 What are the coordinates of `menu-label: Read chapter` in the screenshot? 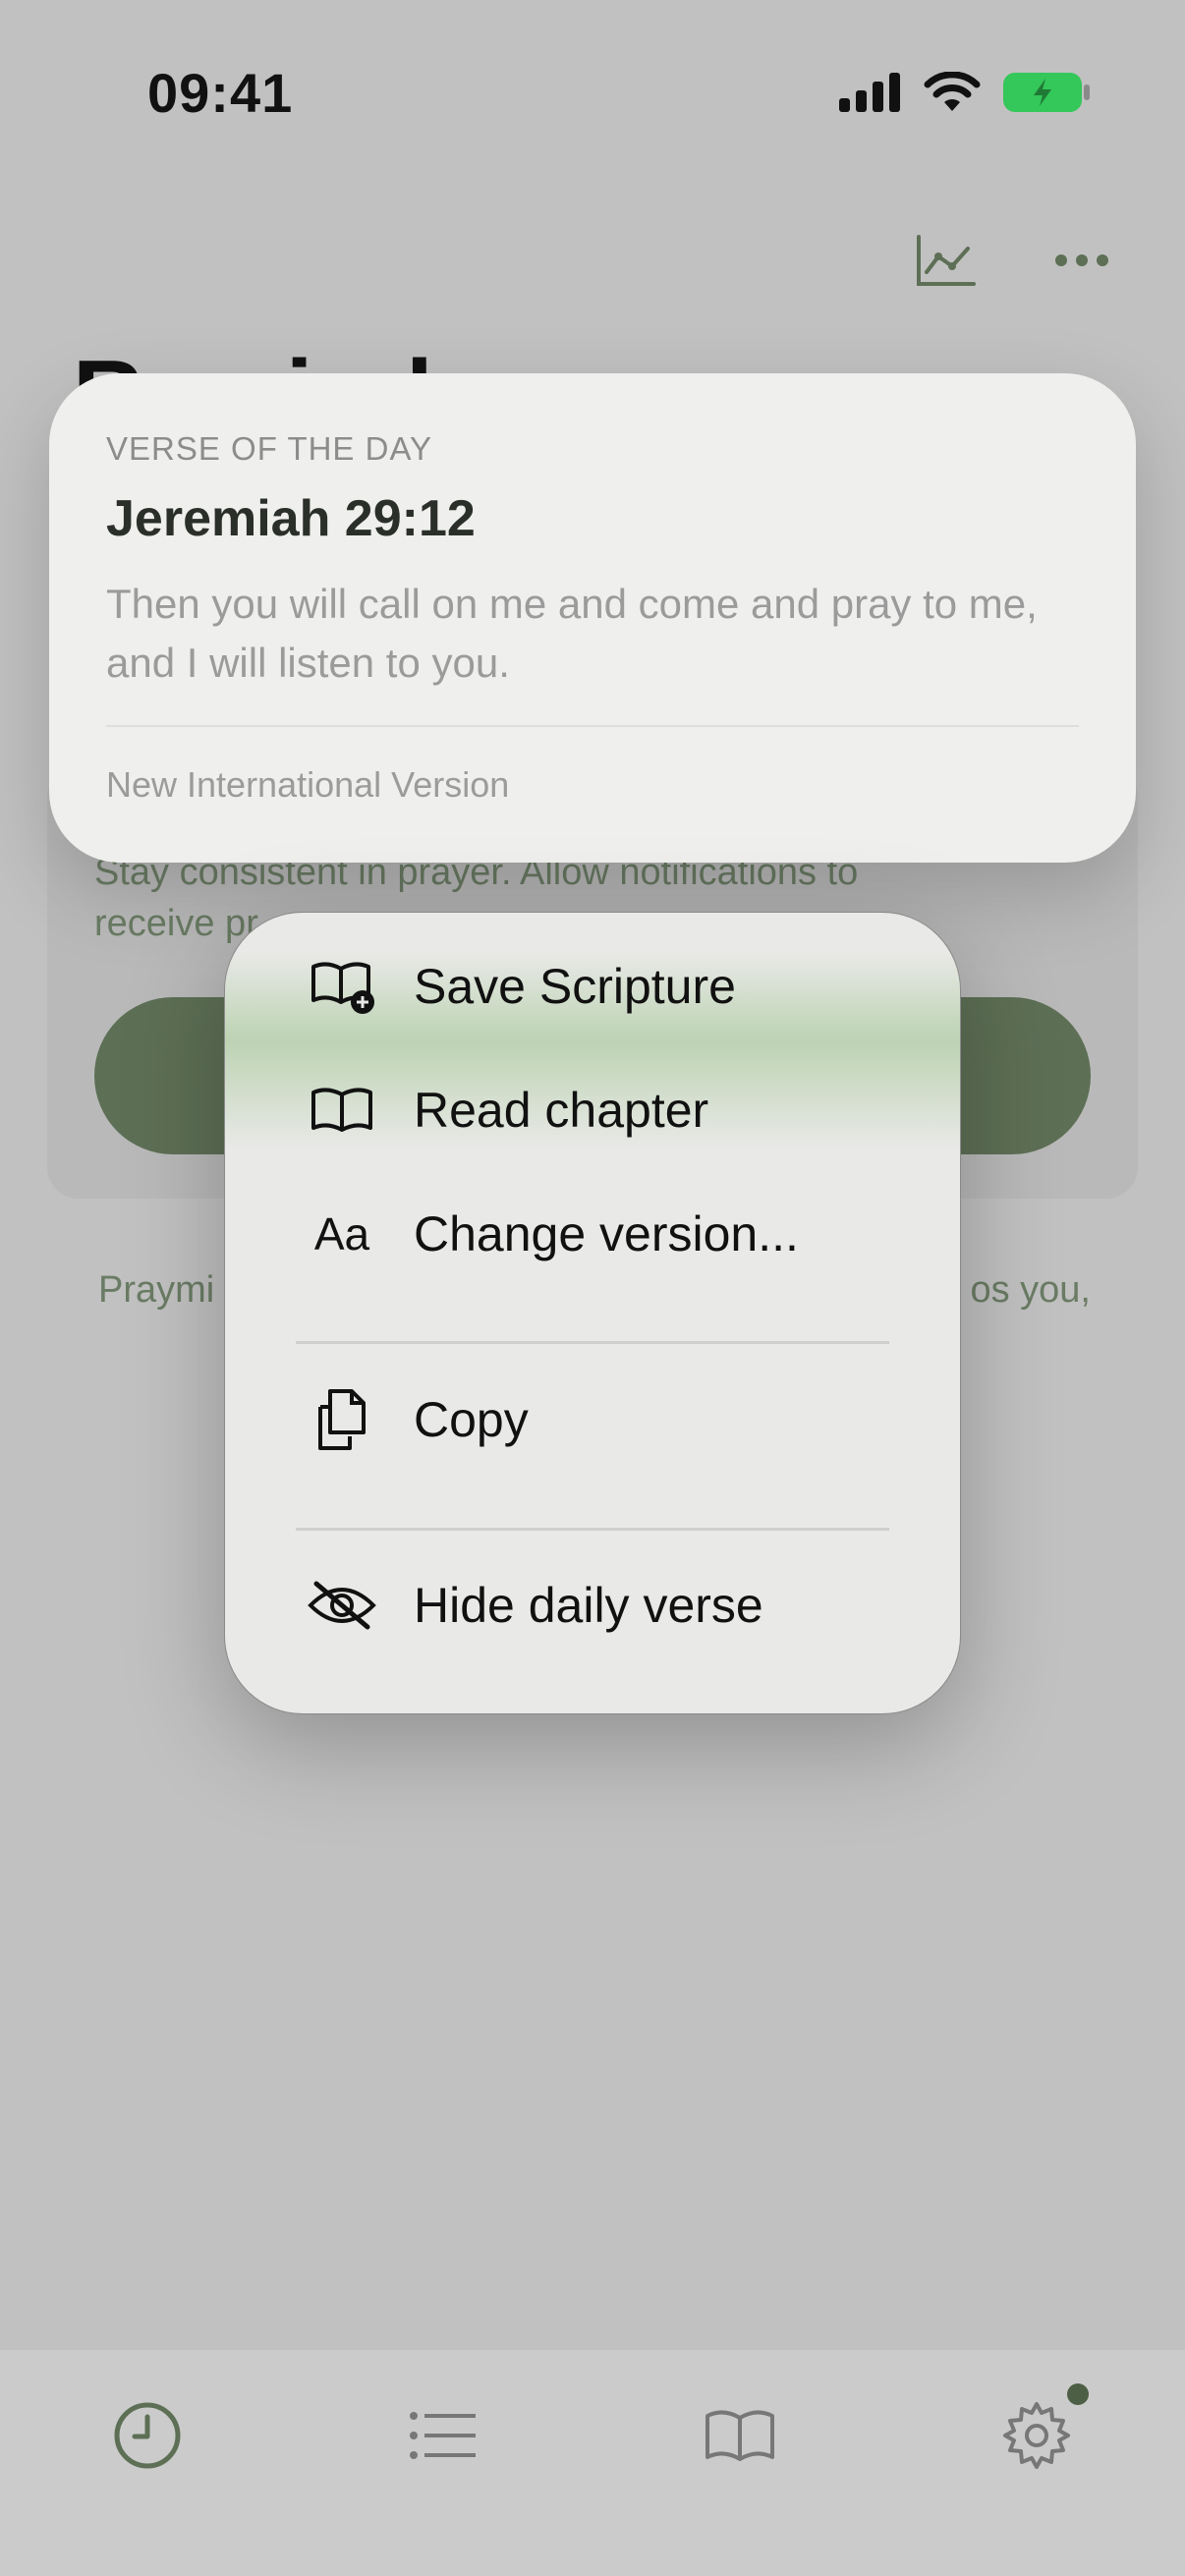 It's located at (561, 1110).